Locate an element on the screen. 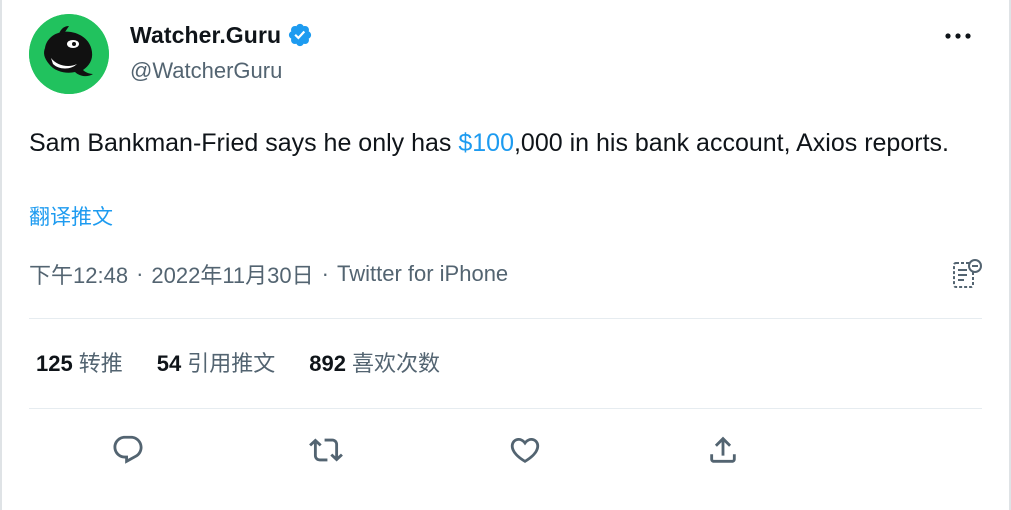  retweets-stat: 125 转推 is located at coordinates (79, 362).